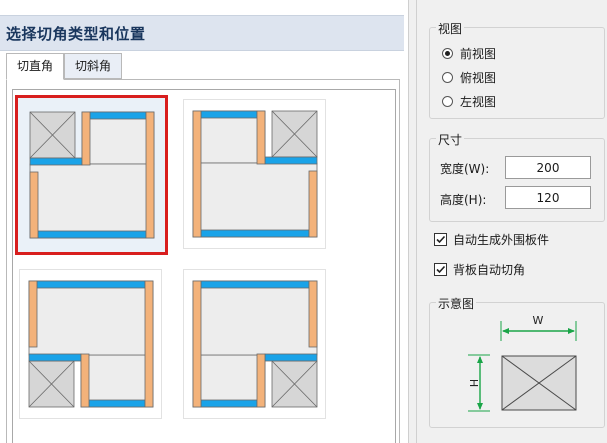  I want to click on checkbox-label: 自动生成外围板件, so click(501, 240).